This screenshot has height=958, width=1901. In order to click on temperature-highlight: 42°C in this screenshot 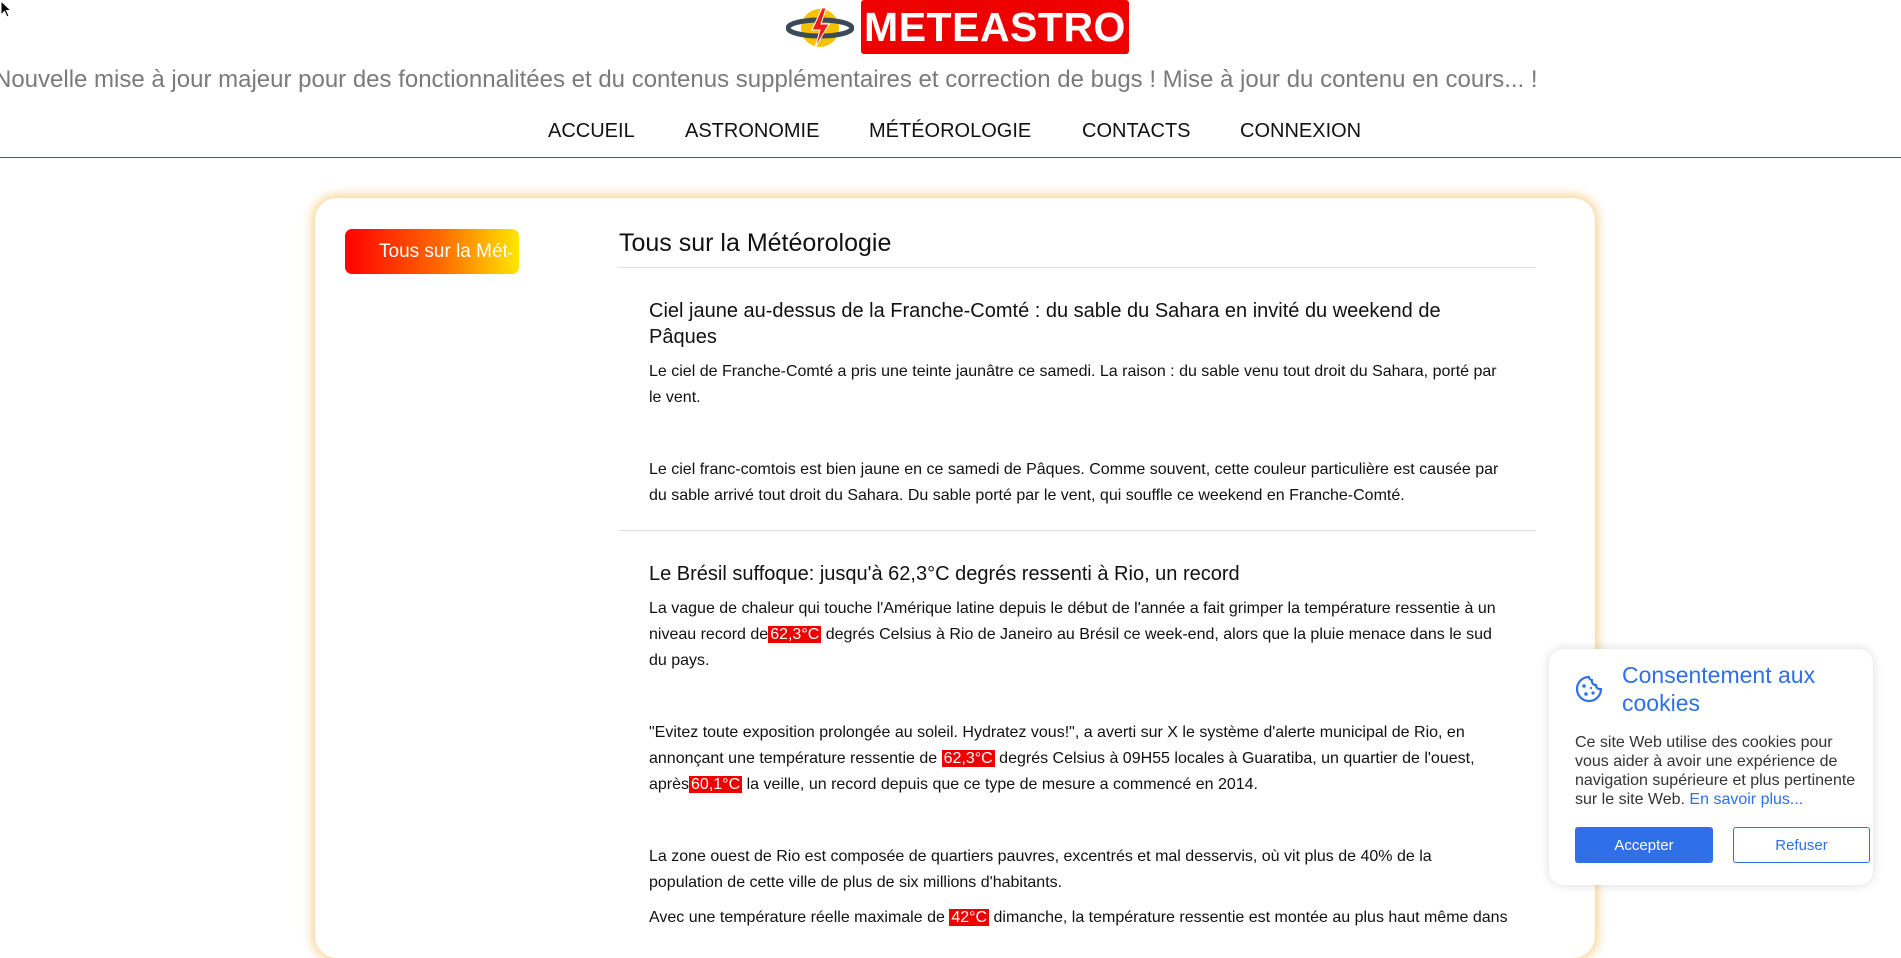, I will do `click(969, 917)`.